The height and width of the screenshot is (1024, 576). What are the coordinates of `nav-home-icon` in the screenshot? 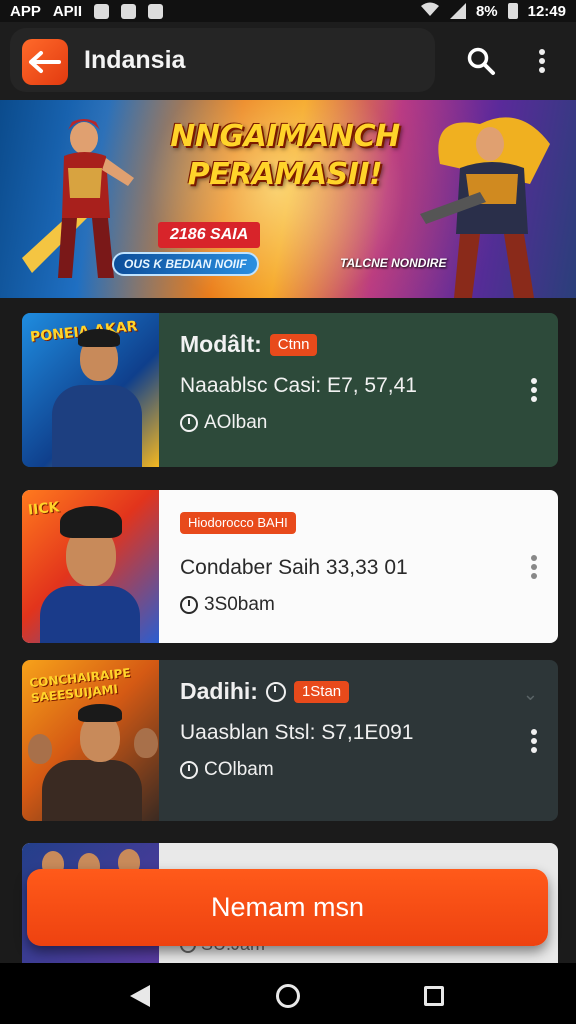 It's located at (288, 996).